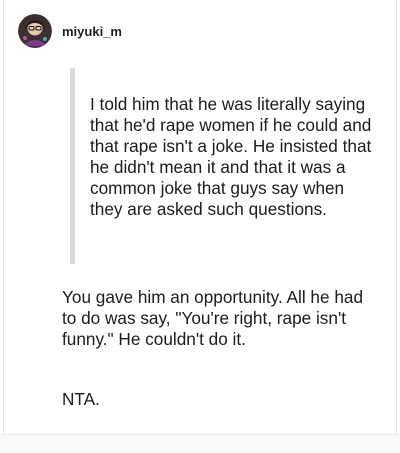  I want to click on username: miyuki_m, so click(92, 31).